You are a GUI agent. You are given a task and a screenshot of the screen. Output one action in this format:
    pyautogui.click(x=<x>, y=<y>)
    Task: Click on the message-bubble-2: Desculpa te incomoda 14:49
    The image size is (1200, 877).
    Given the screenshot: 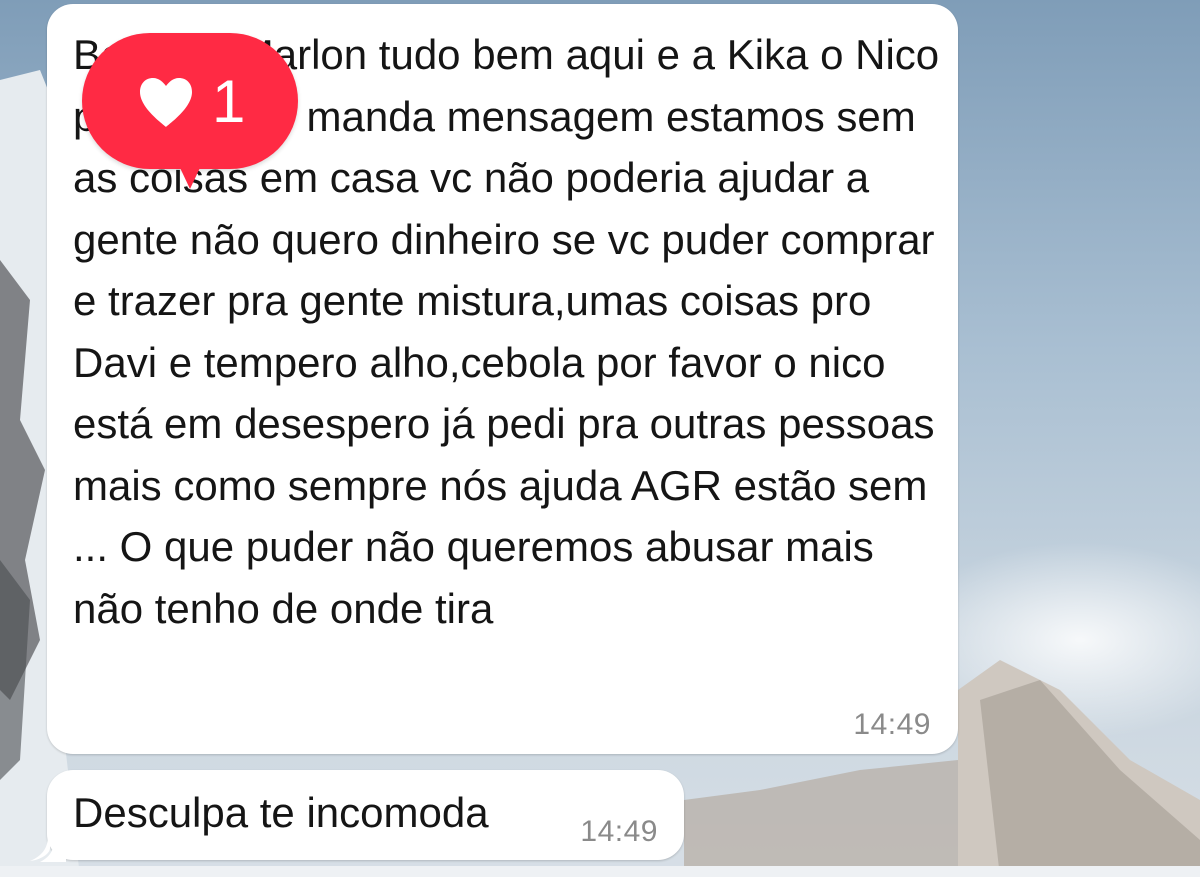 What is the action you would take?
    pyautogui.click(x=365, y=815)
    